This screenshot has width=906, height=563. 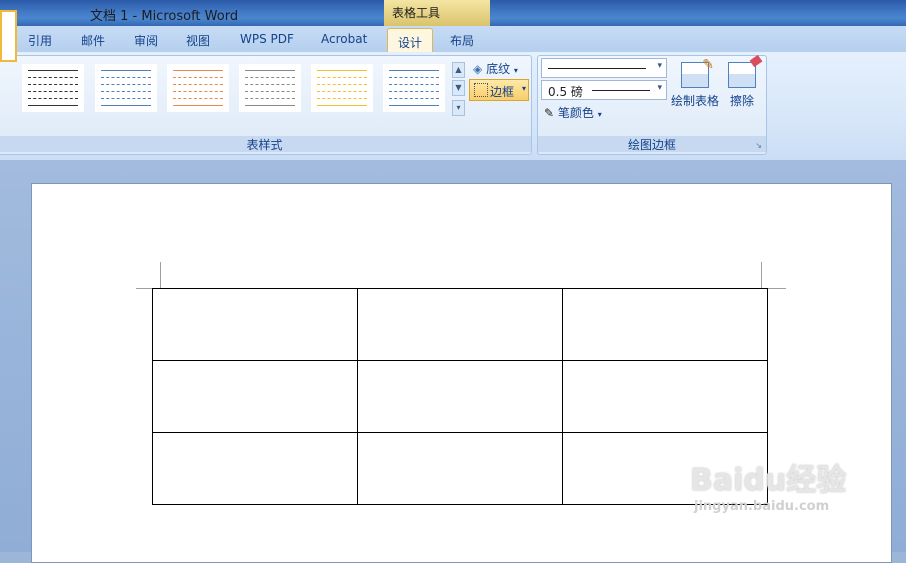 What do you see at coordinates (502, 92) in the screenshot?
I see `borders-label: 边框` at bounding box center [502, 92].